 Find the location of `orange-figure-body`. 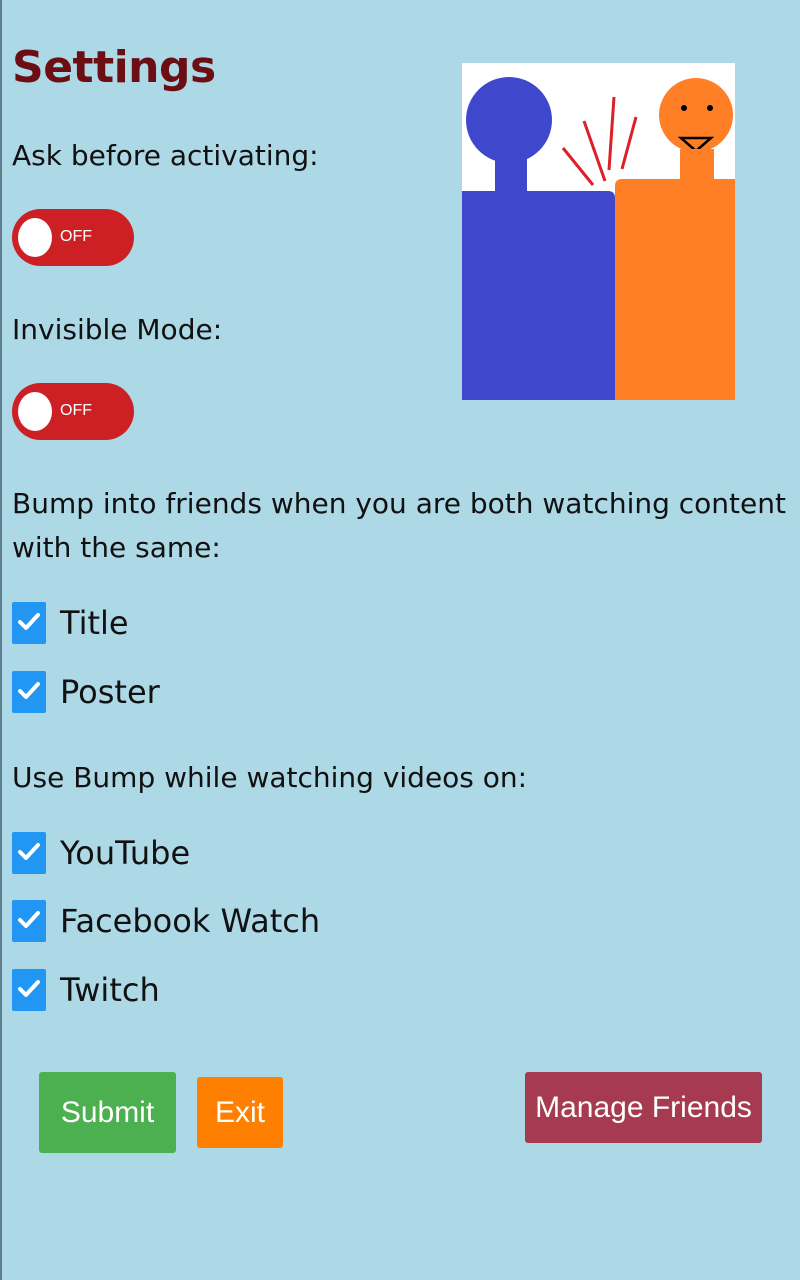

orange-figure-body is located at coordinates (675, 289).